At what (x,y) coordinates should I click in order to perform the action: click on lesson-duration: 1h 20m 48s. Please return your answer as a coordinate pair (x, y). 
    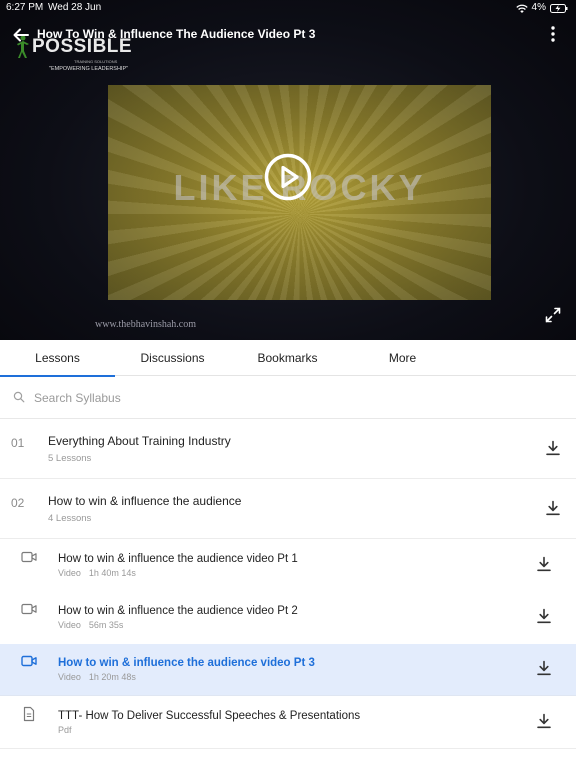
    Looking at the image, I should click on (112, 677).